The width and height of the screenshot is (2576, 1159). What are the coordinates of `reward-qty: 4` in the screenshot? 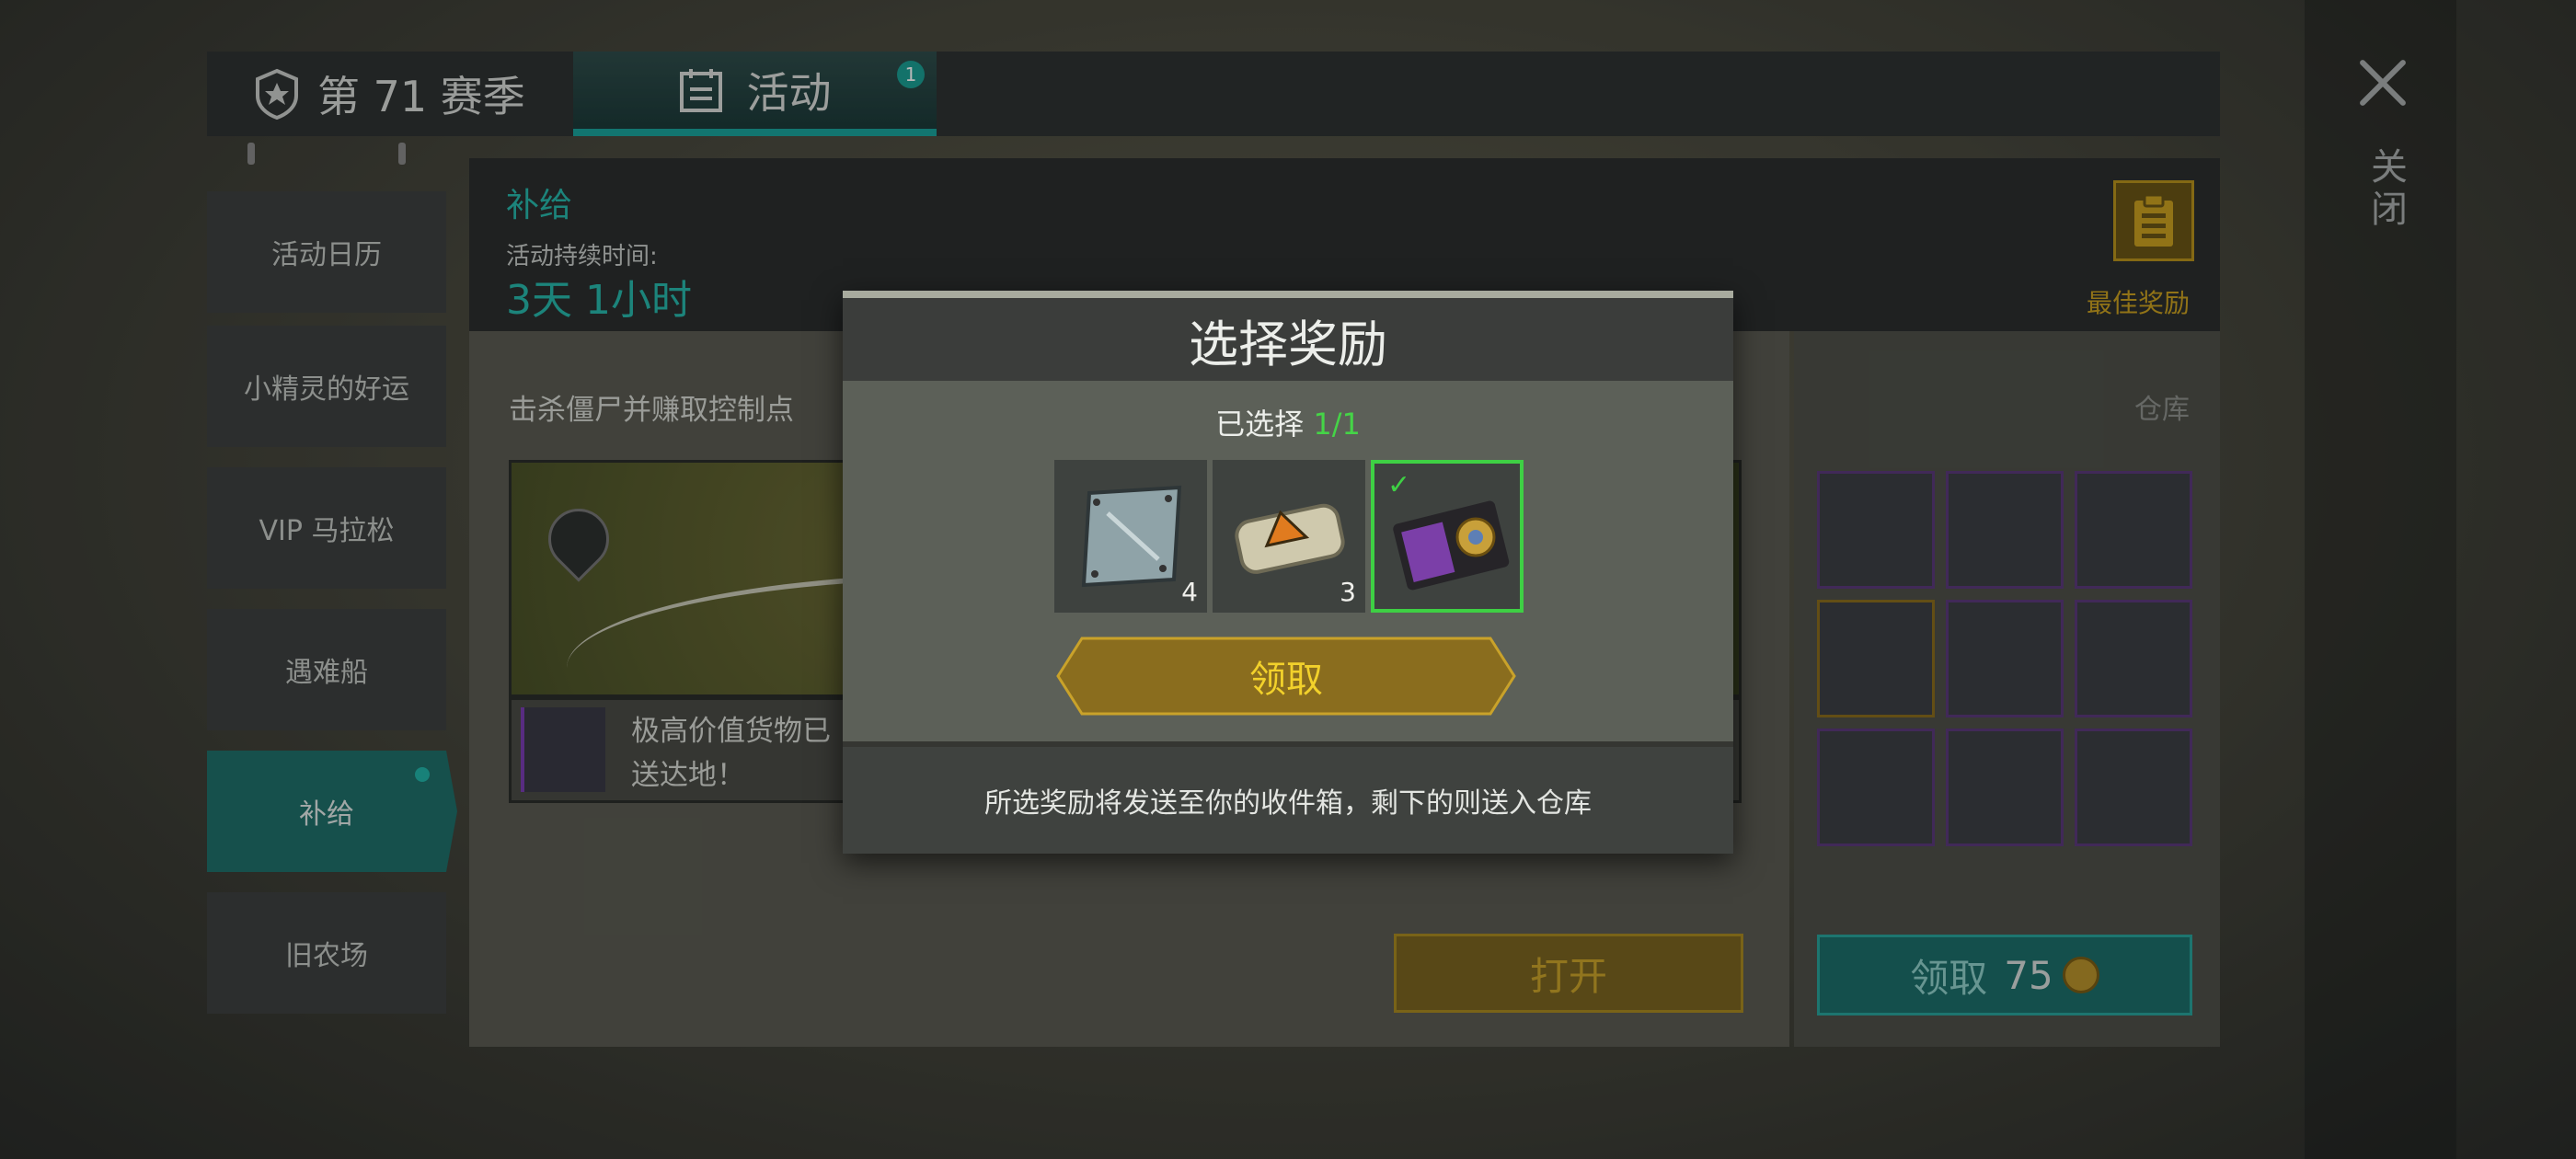 It's located at (1189, 592).